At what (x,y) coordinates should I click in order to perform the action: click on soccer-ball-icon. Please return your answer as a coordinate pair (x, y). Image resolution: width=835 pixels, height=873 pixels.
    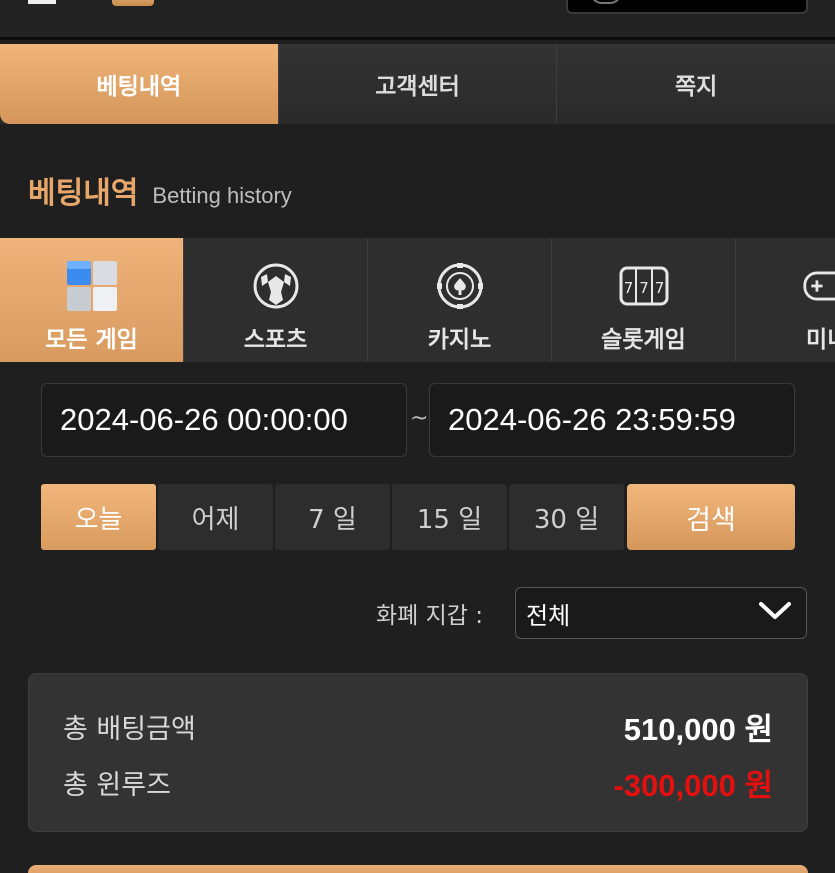
    Looking at the image, I should click on (276, 286).